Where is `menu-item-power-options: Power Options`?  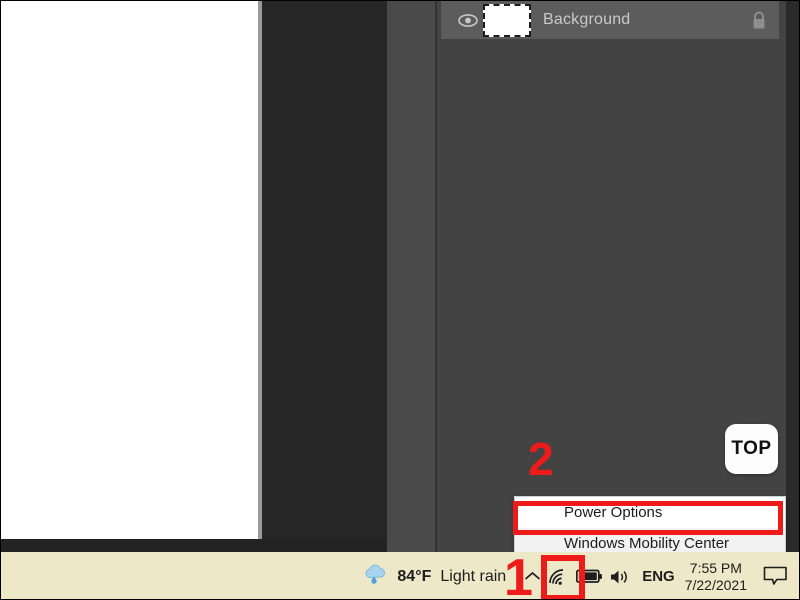 menu-item-power-options: Power Options is located at coordinates (650, 512).